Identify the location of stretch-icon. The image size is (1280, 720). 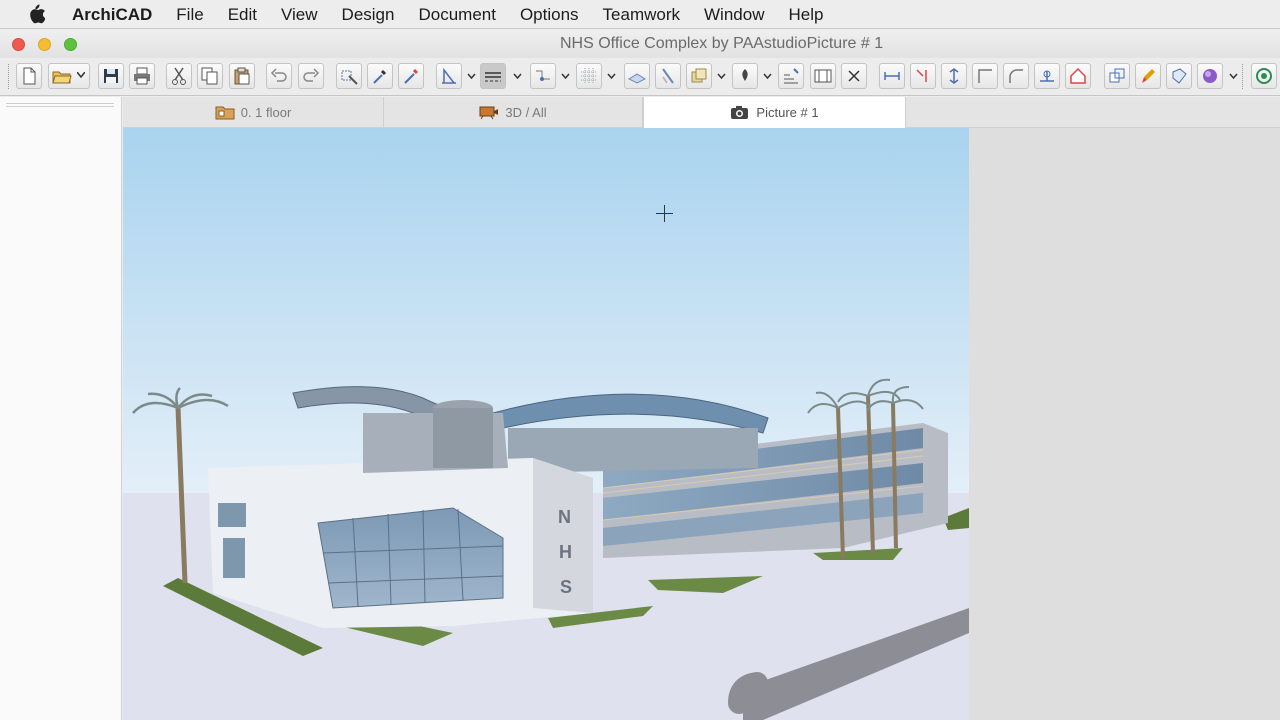
(954, 76).